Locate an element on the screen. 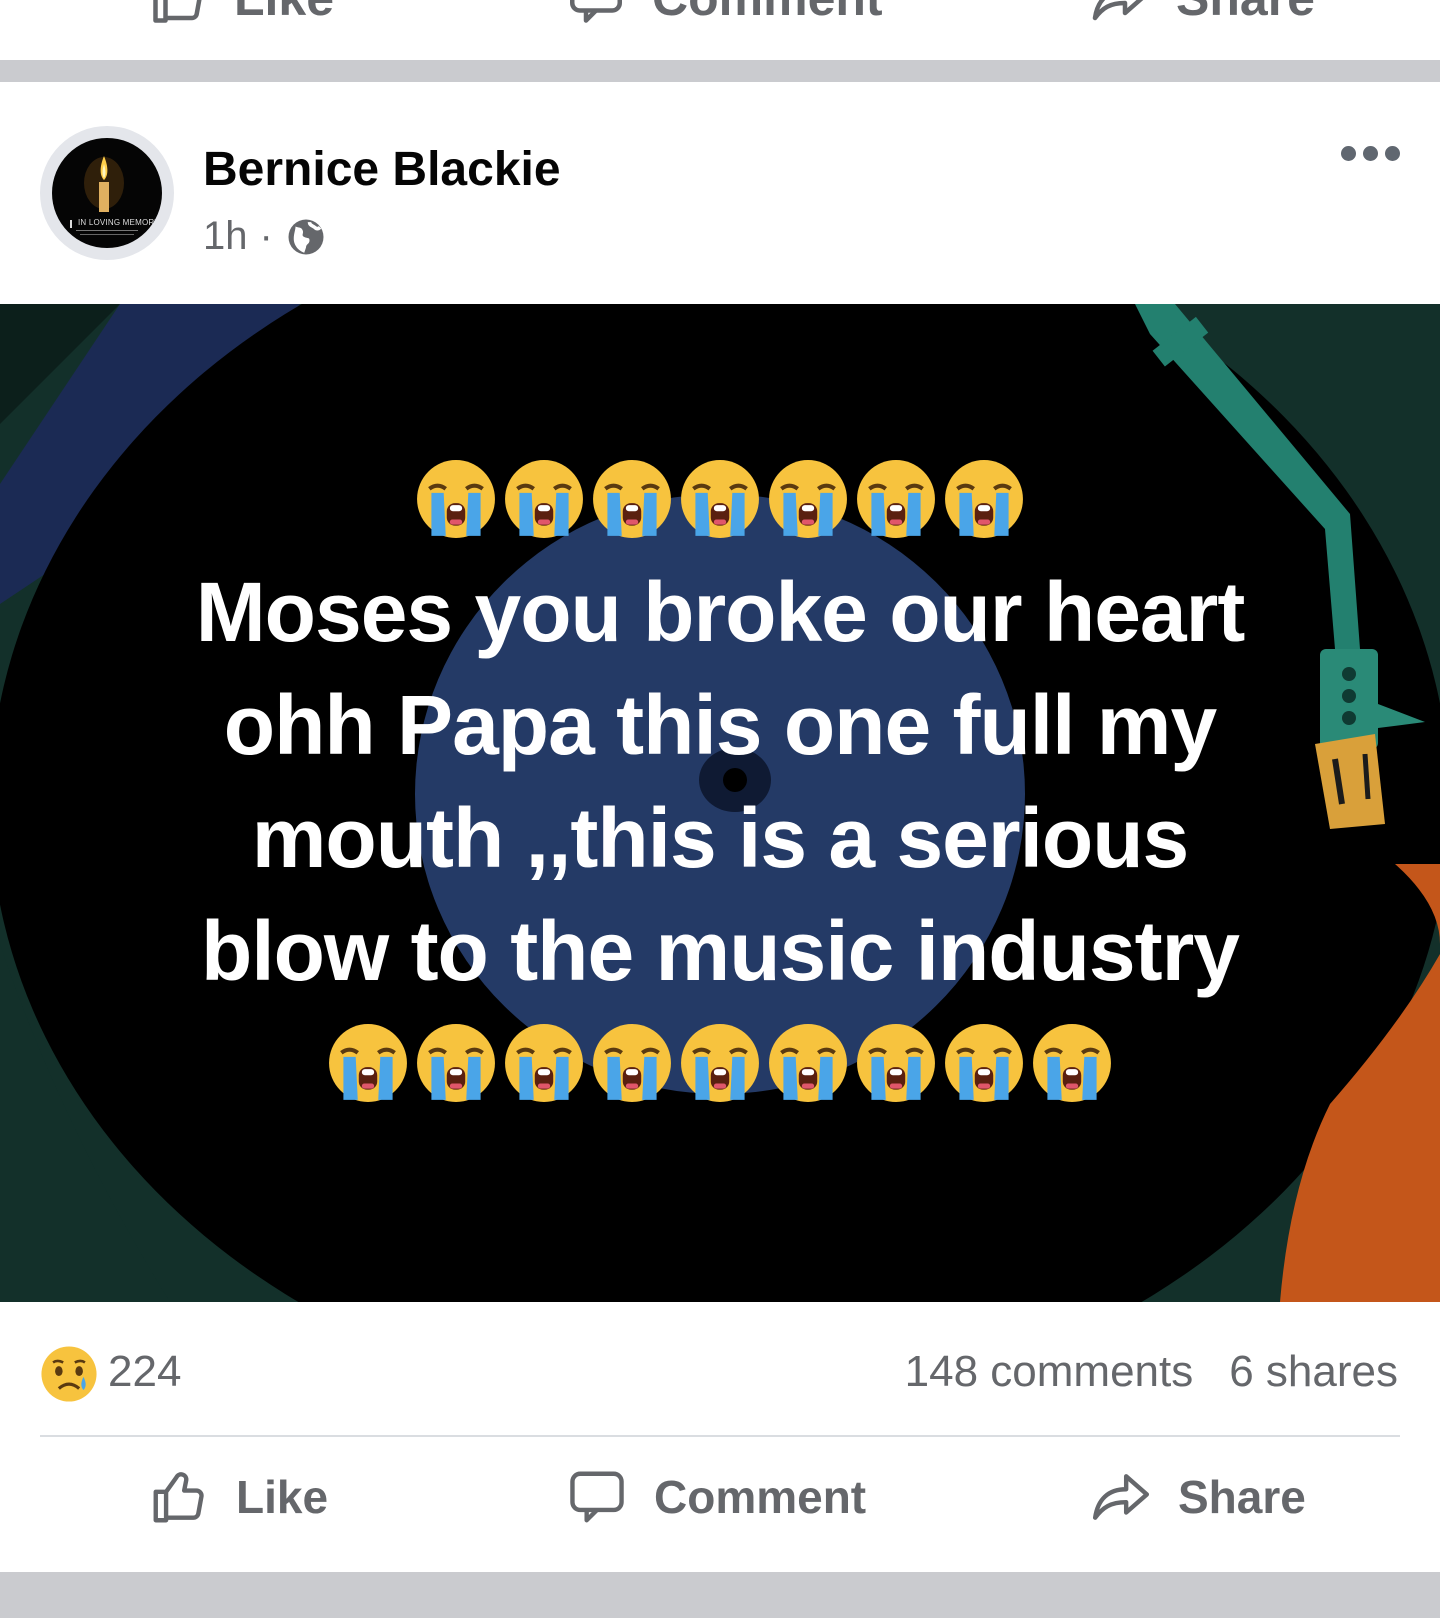 Image resolution: width=1440 pixels, height=1618 pixels. author-name: Bernice Blackie is located at coordinates (382, 169).